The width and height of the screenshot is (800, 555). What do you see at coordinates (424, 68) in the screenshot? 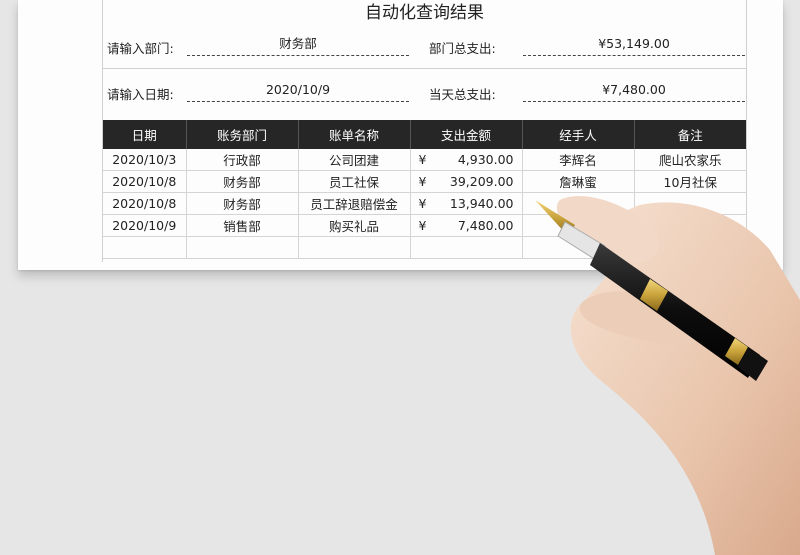
I see `row-divider` at bounding box center [424, 68].